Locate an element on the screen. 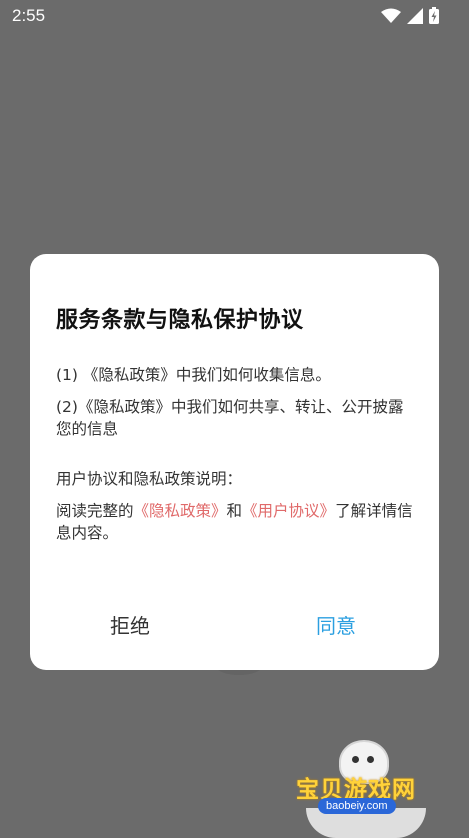 The width and height of the screenshot is (469, 838). user-agreement-link: 《用户协议》 is located at coordinates (288, 511).